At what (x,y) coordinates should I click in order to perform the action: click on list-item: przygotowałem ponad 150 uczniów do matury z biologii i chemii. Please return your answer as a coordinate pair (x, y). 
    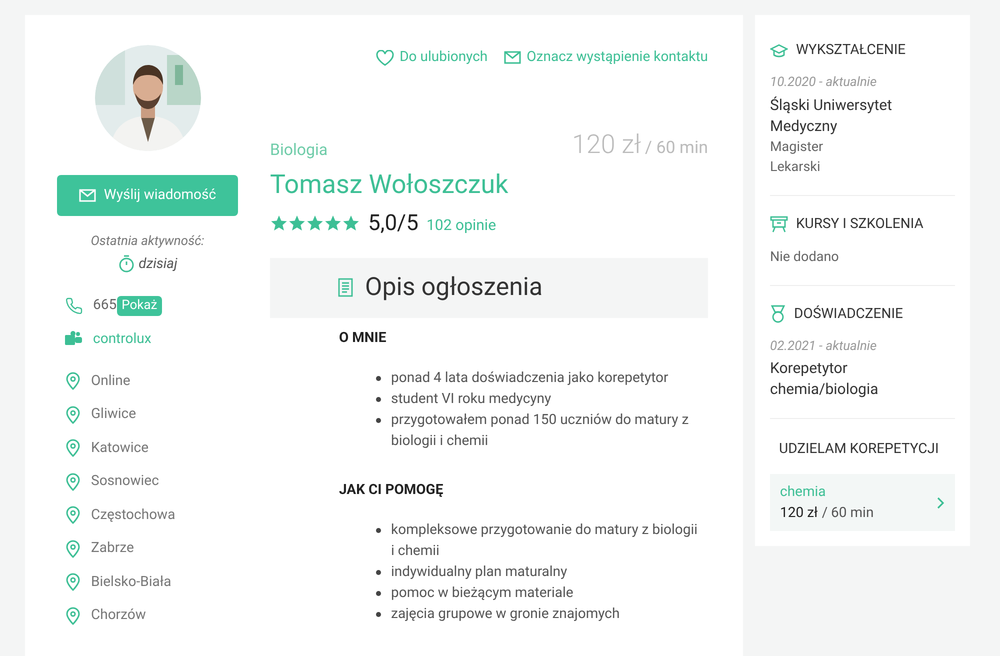
    Looking at the image, I should click on (540, 430).